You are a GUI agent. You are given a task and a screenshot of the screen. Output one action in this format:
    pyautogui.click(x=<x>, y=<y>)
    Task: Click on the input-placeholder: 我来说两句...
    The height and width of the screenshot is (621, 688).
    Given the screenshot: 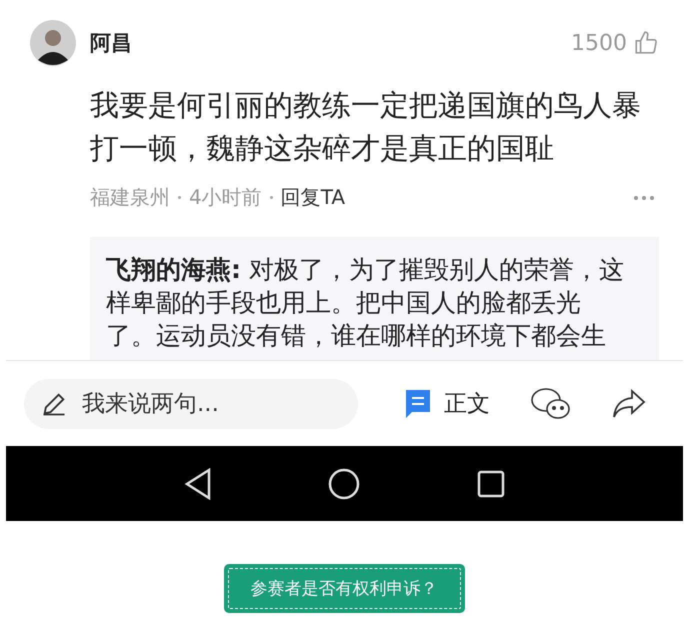 What is the action you would take?
    pyautogui.click(x=150, y=404)
    